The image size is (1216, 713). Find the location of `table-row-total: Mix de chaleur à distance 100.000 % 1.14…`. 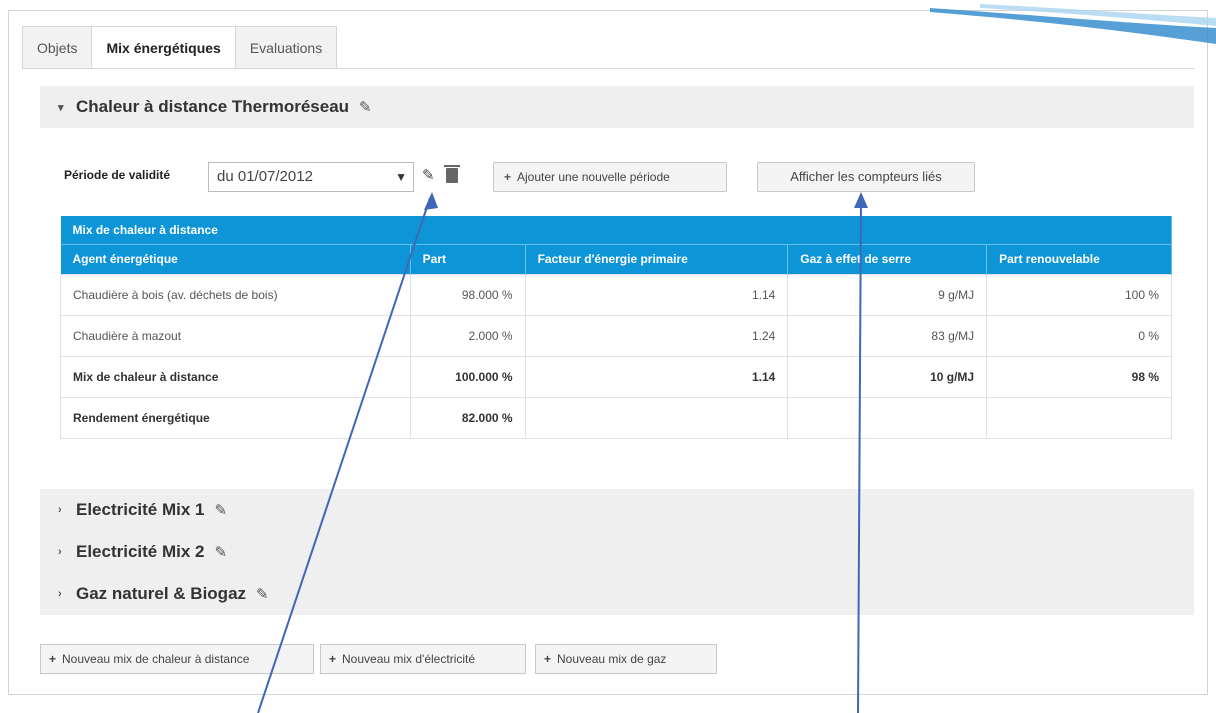

table-row-total: Mix de chaleur à distance 100.000 % 1.14… is located at coordinates (616, 376).